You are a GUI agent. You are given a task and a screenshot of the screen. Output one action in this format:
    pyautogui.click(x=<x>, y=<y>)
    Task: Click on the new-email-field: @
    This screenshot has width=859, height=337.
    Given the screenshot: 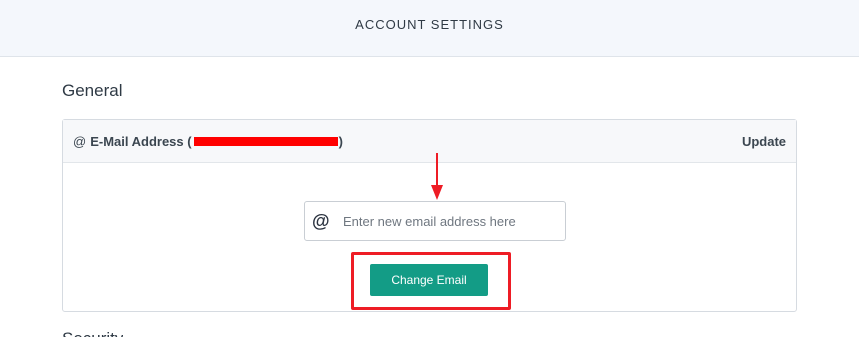 What is the action you would take?
    pyautogui.click(x=435, y=221)
    